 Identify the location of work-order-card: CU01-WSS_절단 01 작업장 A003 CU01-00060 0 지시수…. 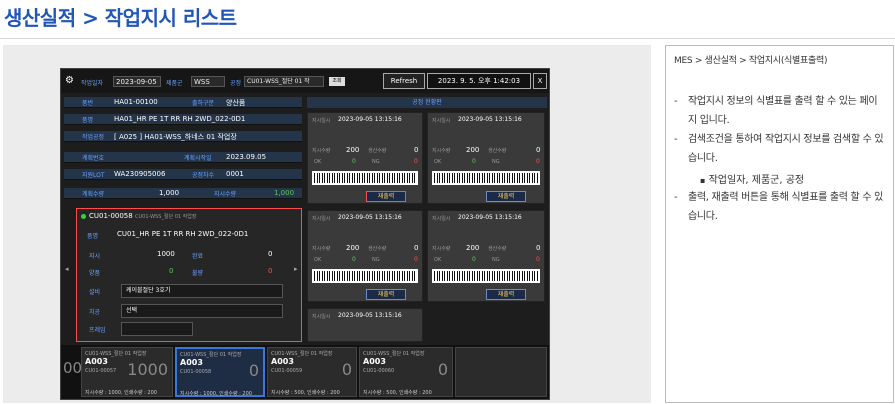
(406, 372).